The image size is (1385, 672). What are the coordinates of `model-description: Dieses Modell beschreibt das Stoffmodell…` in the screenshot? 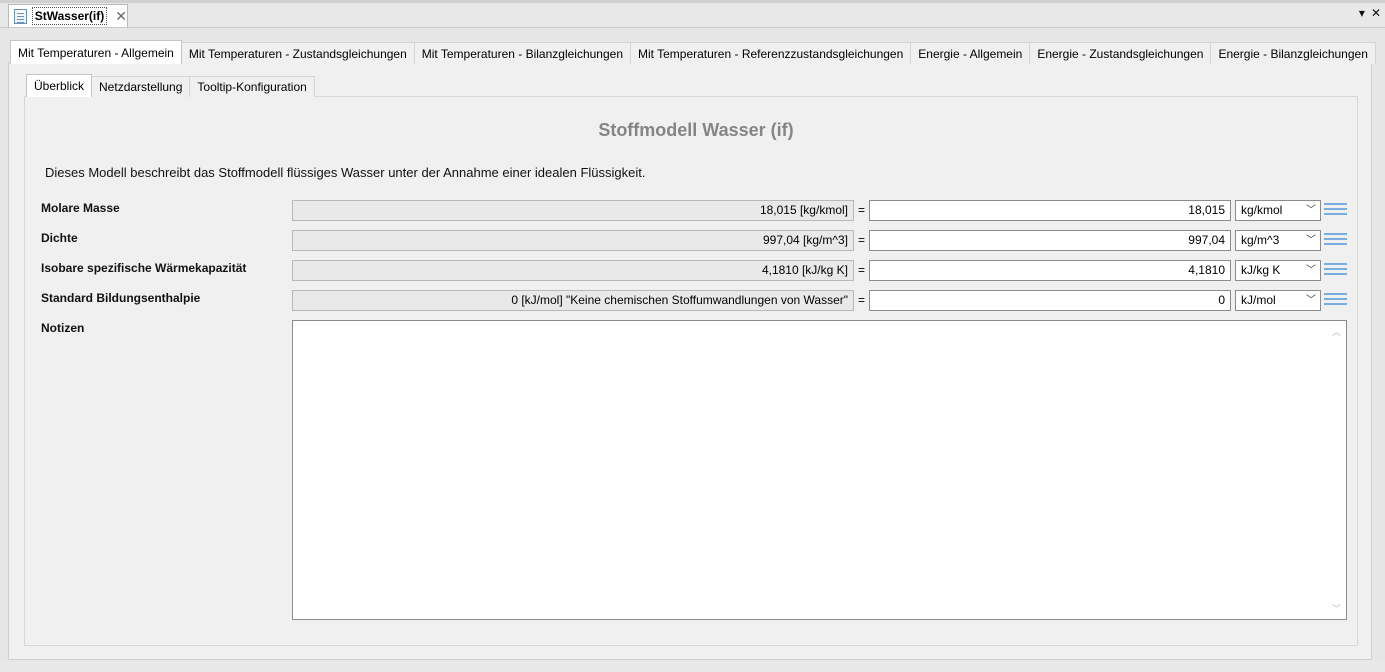 It's located at (345, 172).